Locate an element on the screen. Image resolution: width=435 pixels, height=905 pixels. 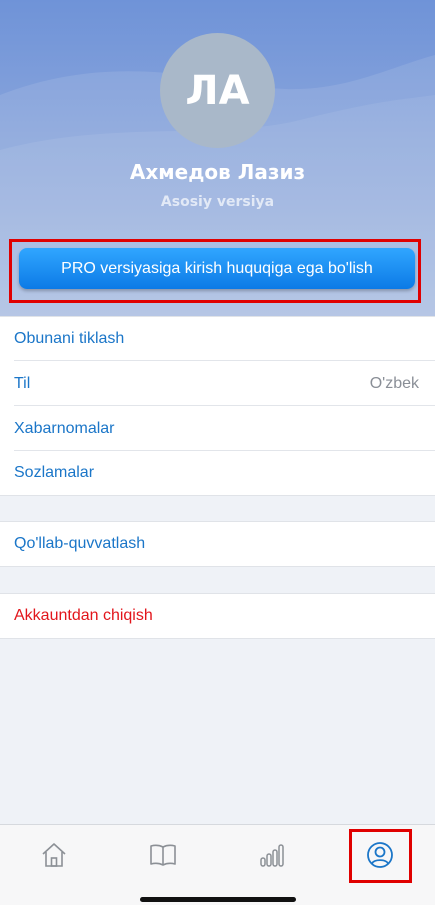
tab-home is located at coordinates (54, 855).